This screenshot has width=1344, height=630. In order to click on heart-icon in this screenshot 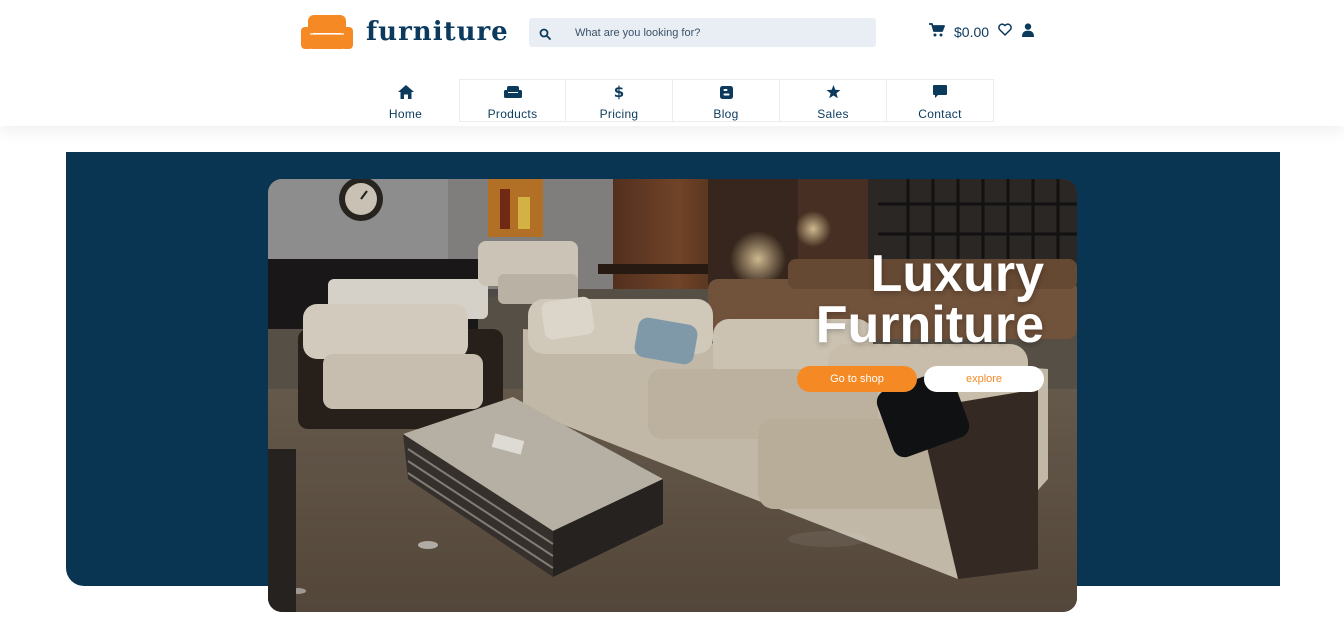, I will do `click(1005, 32)`.